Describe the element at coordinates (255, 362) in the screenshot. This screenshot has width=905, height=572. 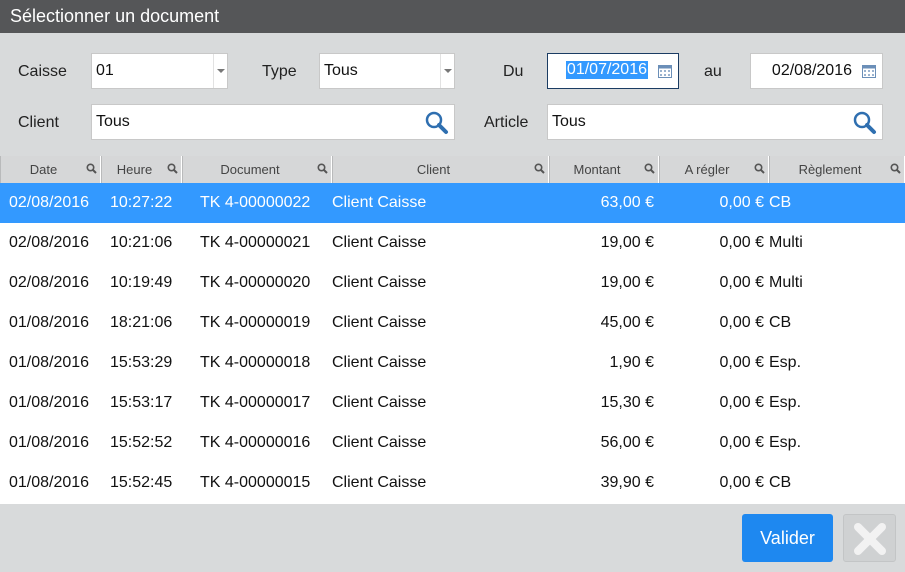
I see `cell-document: TK 4-00000018` at that location.